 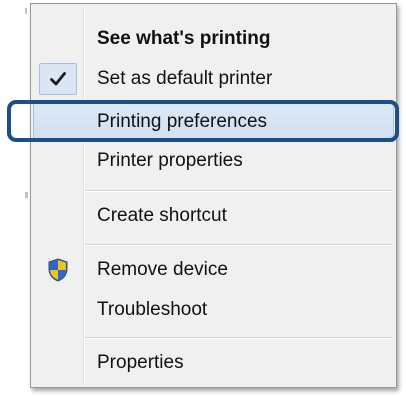 I want to click on menu-item-troubleshoot: Troubleshoot, so click(x=213, y=310).